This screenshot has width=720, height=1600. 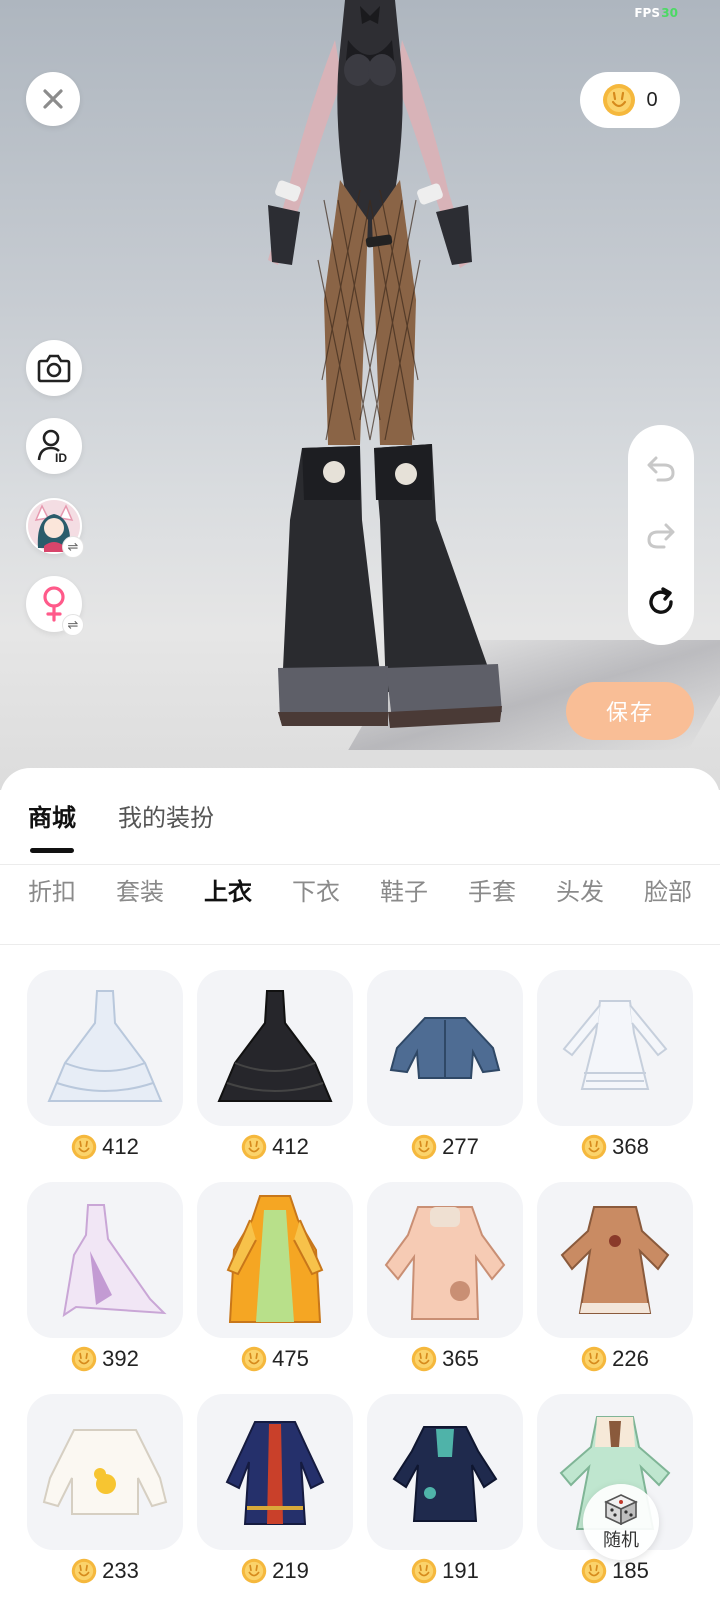 What do you see at coordinates (669, 13) in the screenshot?
I see `fps-value: 30` at bounding box center [669, 13].